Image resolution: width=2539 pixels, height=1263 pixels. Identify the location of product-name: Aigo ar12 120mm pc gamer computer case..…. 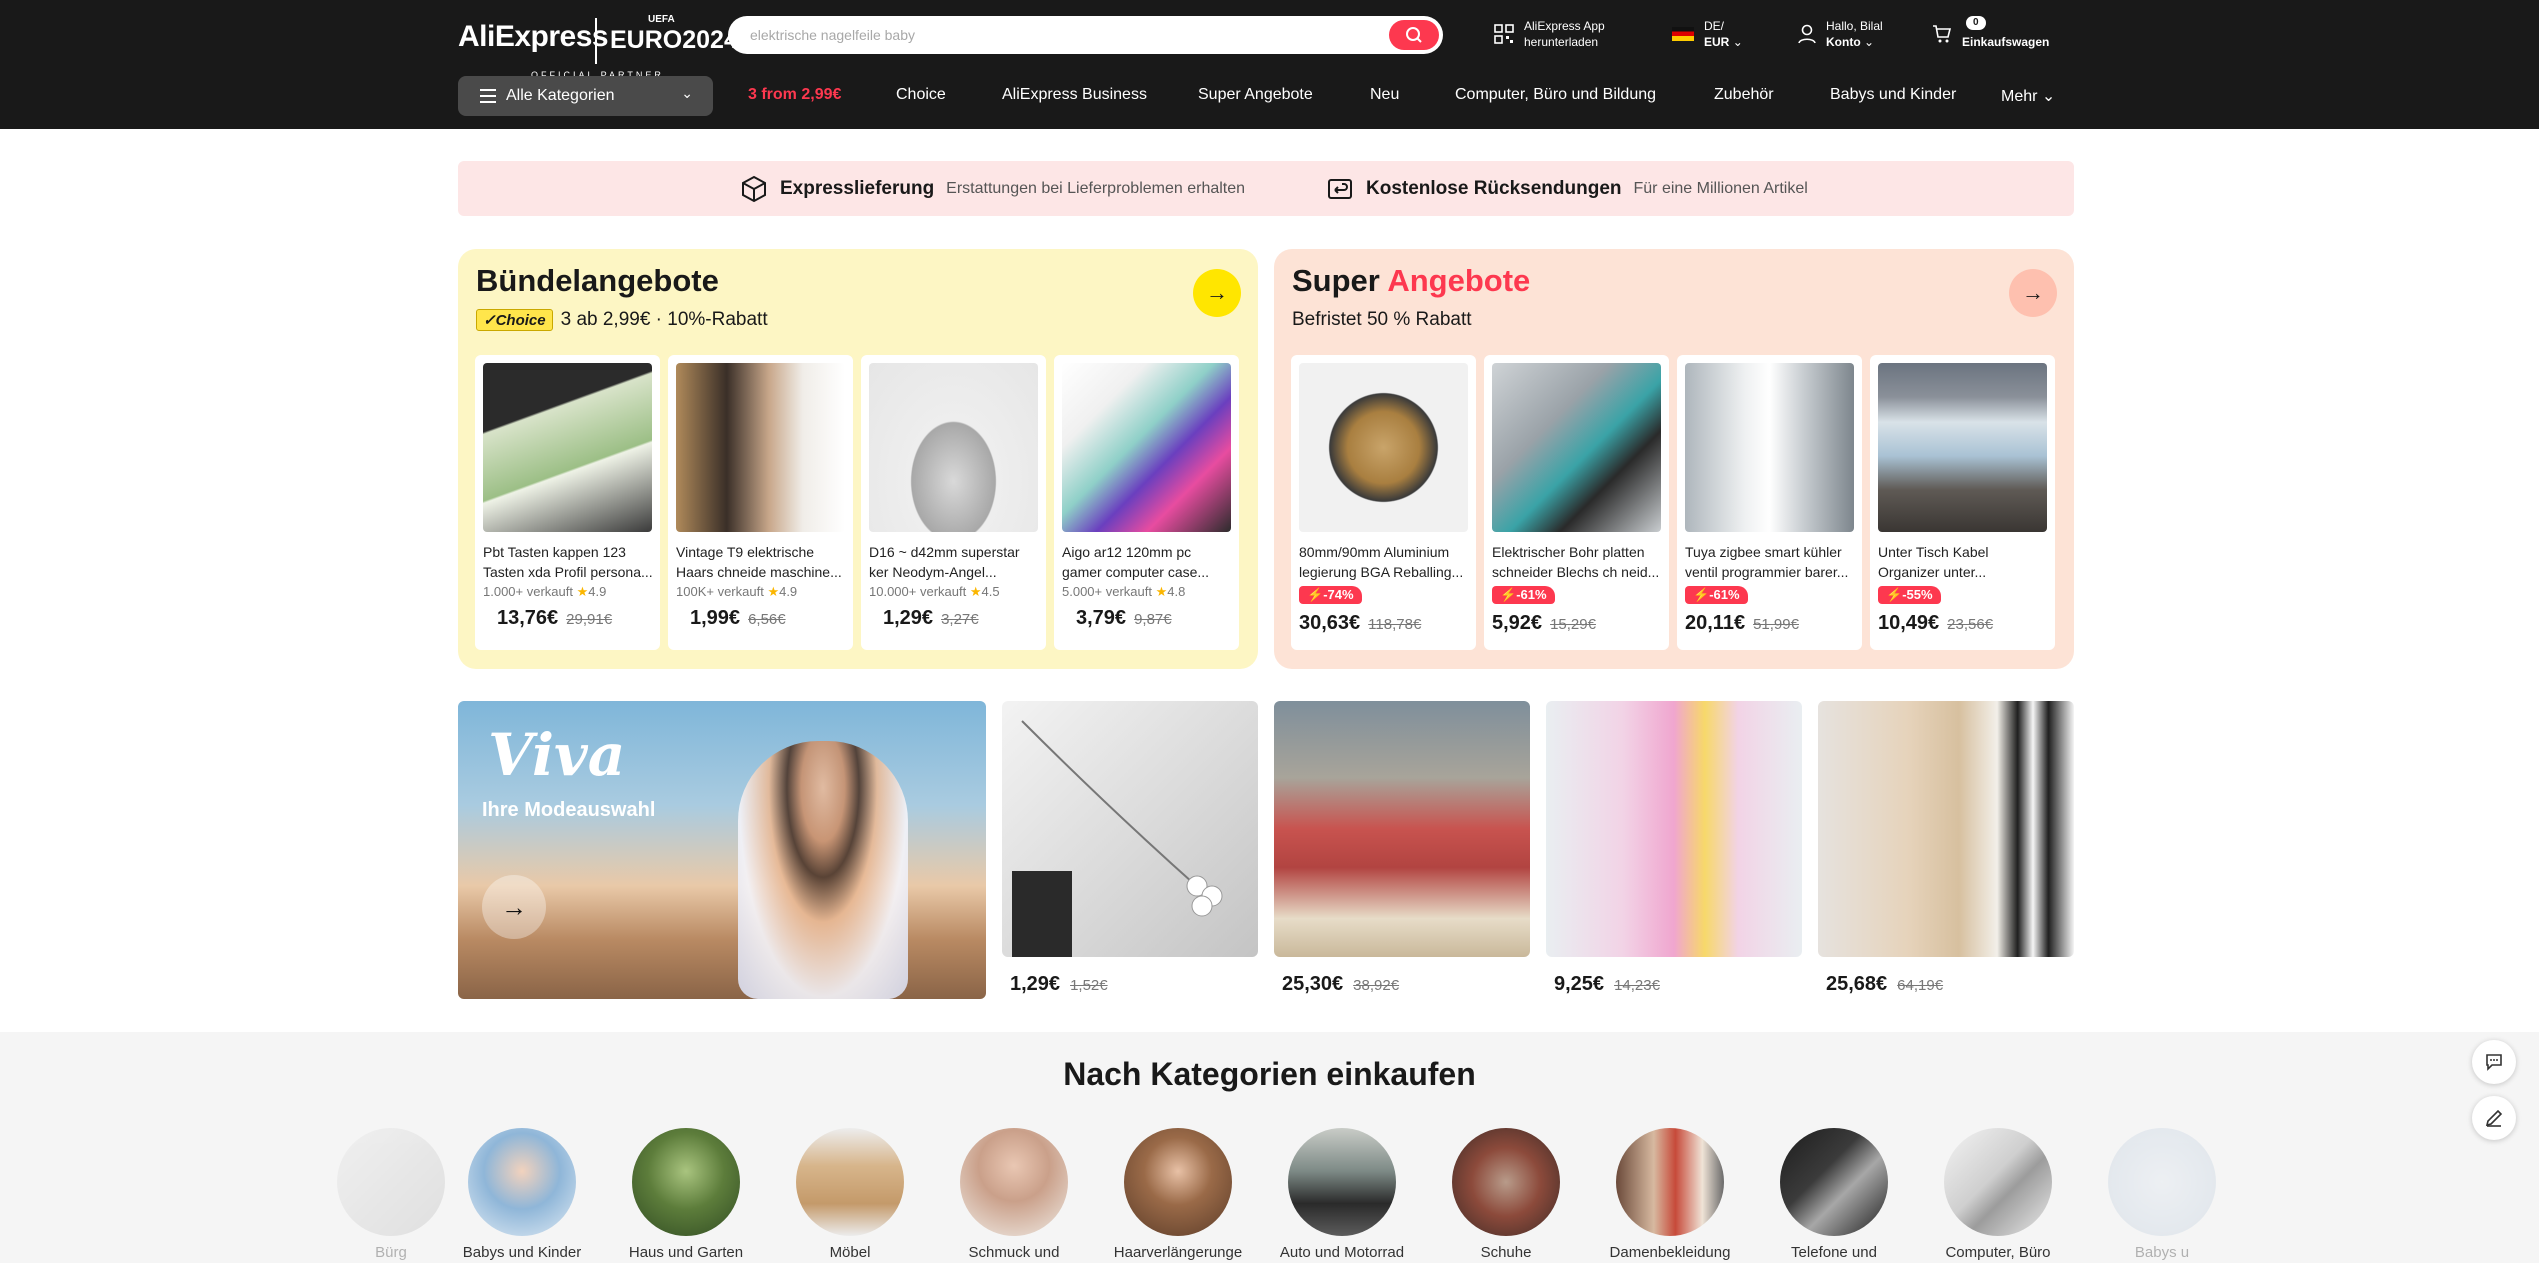
(1136, 562).